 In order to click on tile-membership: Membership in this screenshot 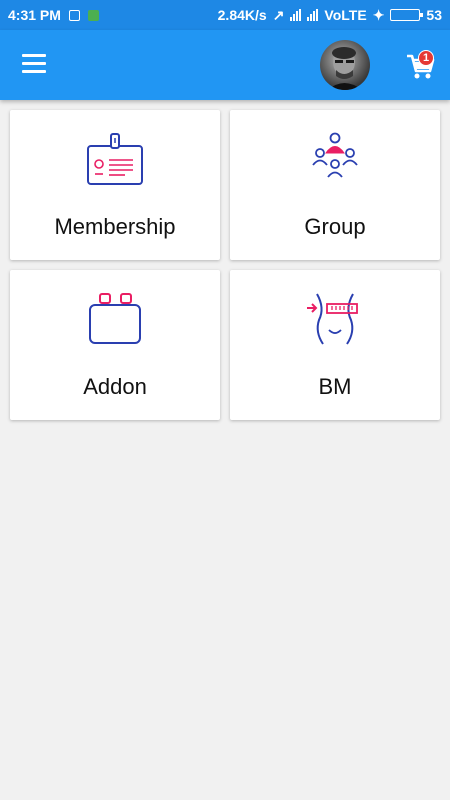, I will do `click(115, 185)`.